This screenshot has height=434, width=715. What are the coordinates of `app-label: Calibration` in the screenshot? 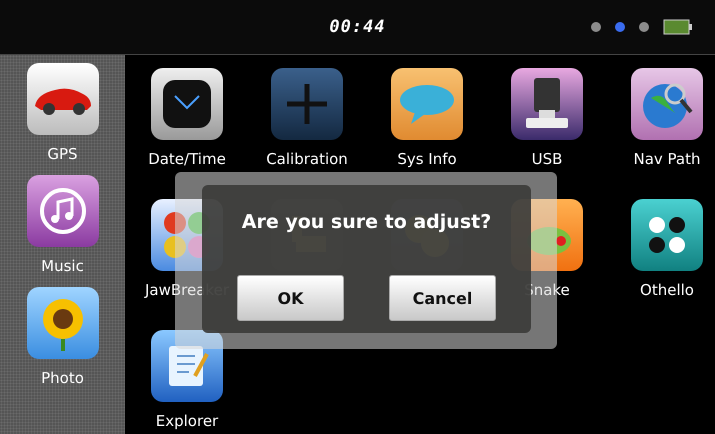 It's located at (307, 159).